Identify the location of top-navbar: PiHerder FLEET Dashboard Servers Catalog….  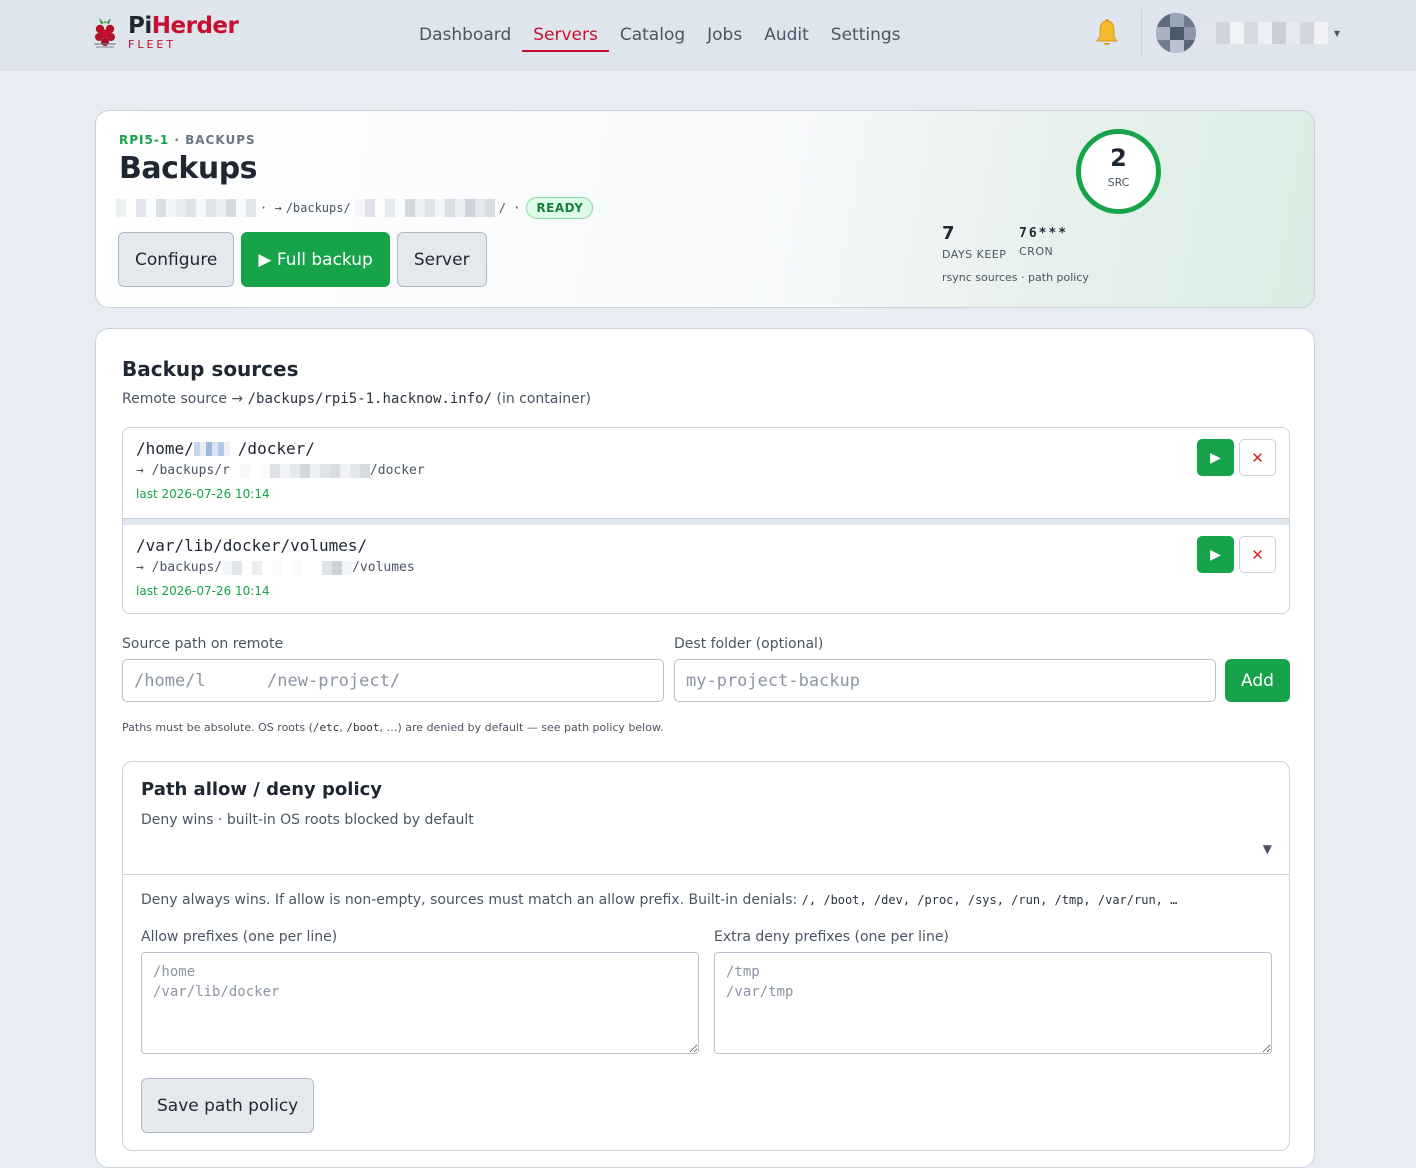
(708, 35).